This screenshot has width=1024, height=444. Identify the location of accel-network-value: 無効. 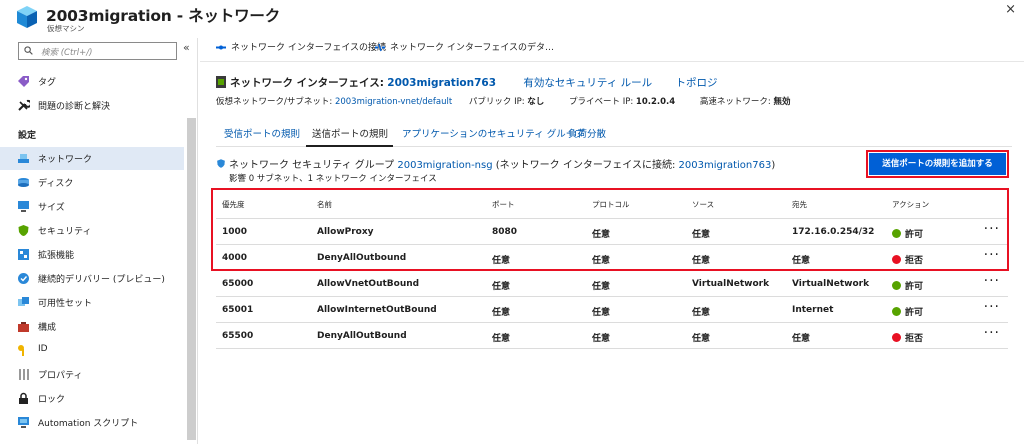
(782, 102).